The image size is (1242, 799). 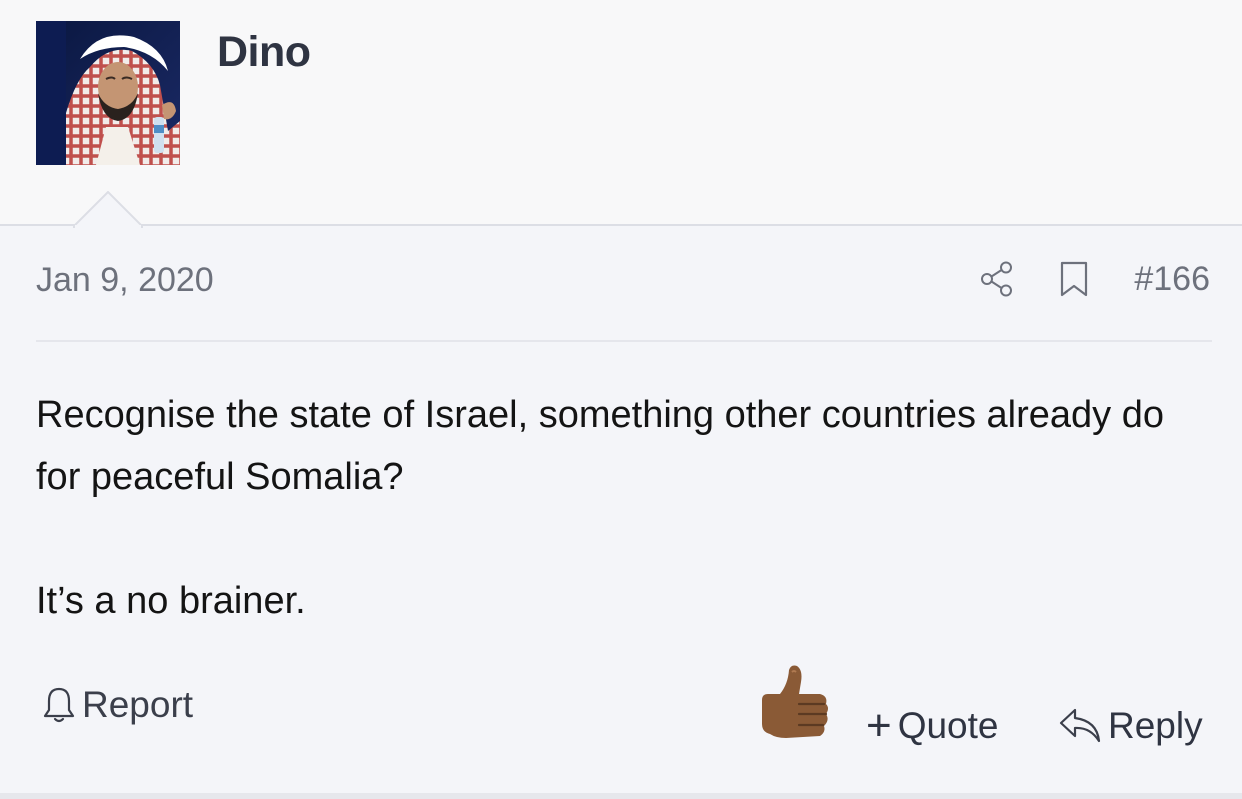 What do you see at coordinates (948, 725) in the screenshot?
I see `quote-label: Quote` at bounding box center [948, 725].